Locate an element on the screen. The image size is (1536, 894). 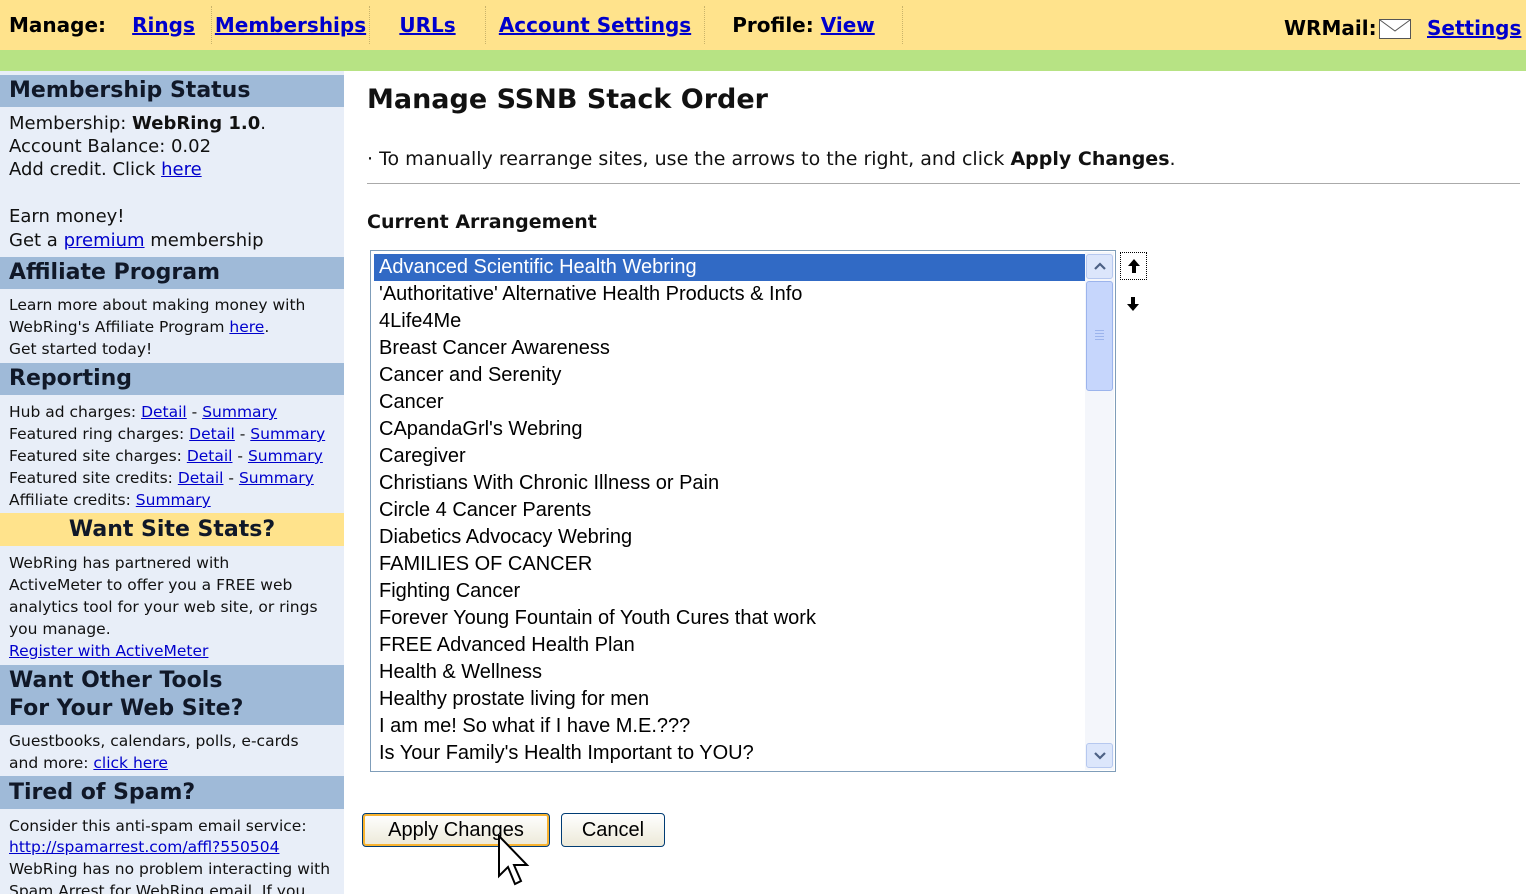
membership-prefix: Membership: is located at coordinates (71, 123).